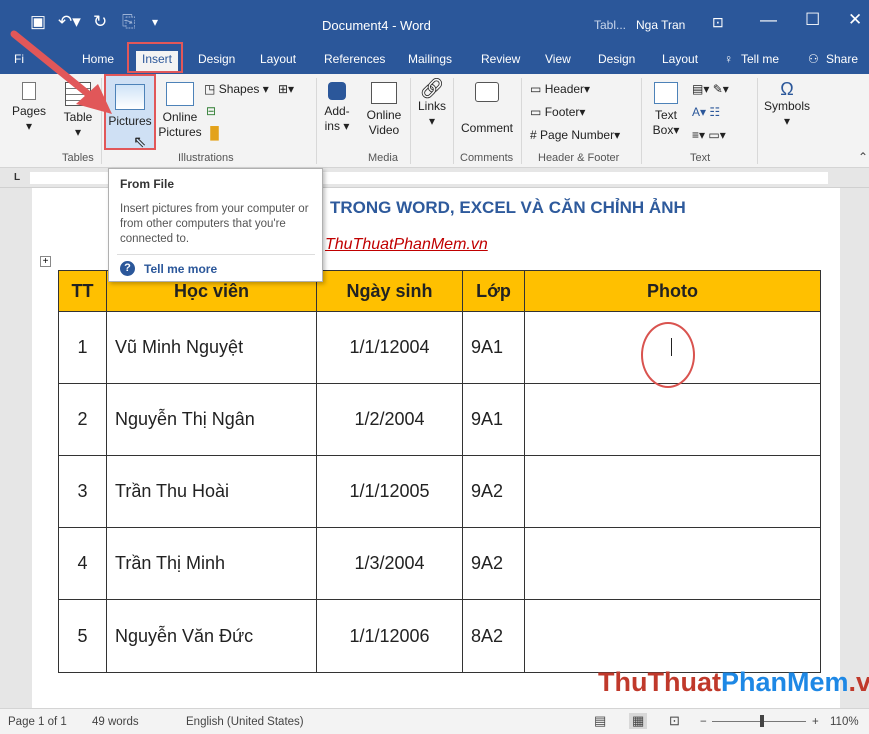 This screenshot has height=734, width=869. Describe the element at coordinates (245, 722) in the screenshot. I see `language-status: English (United States)` at that location.